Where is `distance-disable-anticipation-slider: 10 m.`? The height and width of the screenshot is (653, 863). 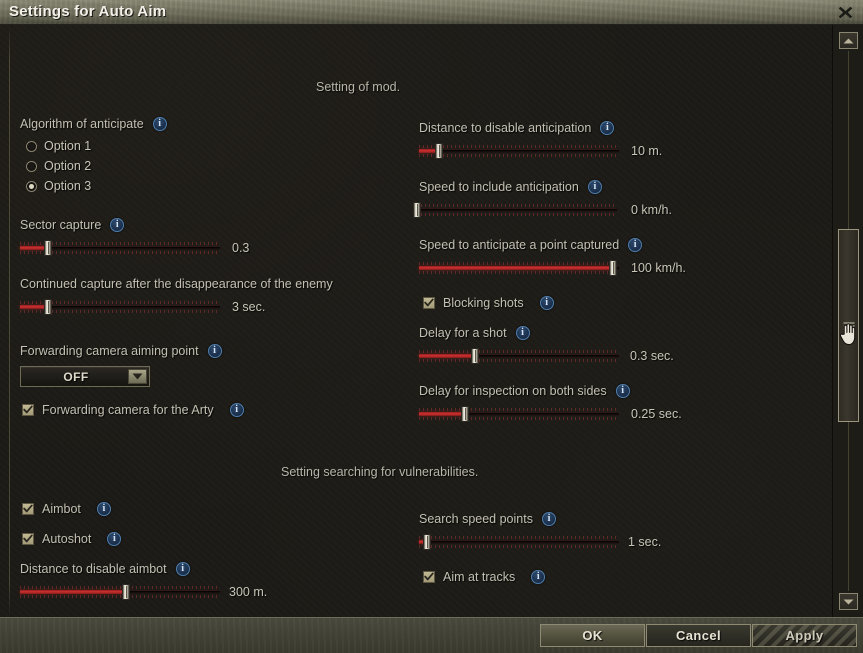
distance-disable-anticipation-slider: 10 m. is located at coordinates (540, 151).